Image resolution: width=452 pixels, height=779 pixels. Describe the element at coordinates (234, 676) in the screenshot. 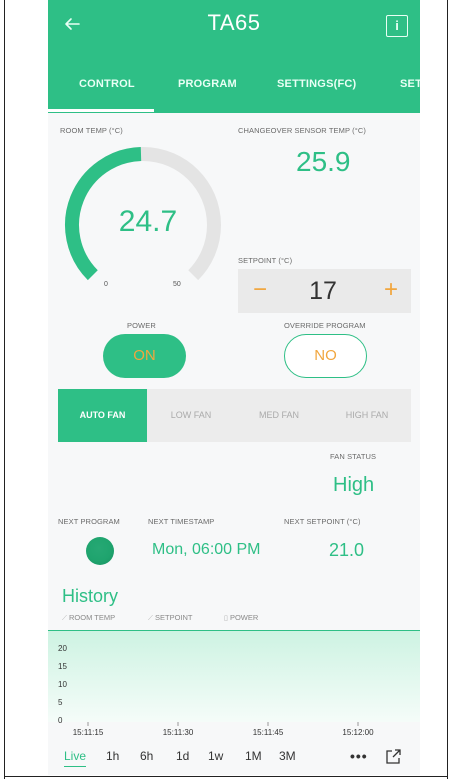

I see `chart-plot-area` at that location.